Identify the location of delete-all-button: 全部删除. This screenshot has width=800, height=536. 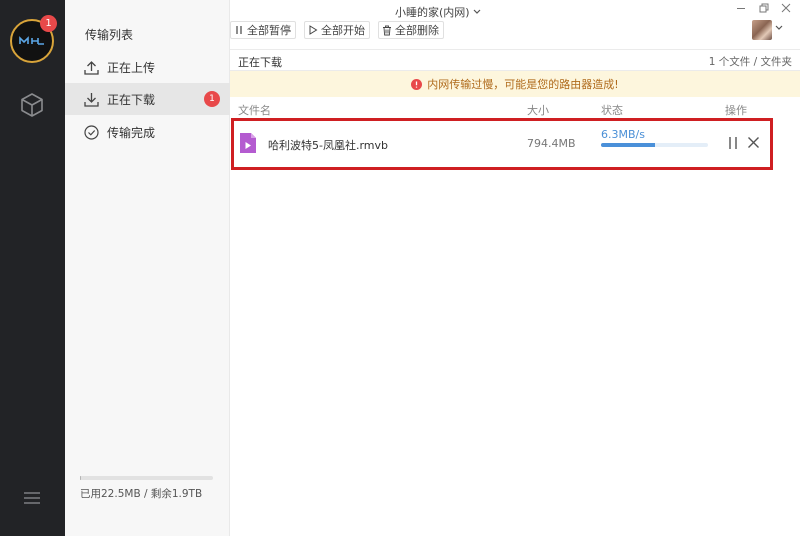
(411, 30).